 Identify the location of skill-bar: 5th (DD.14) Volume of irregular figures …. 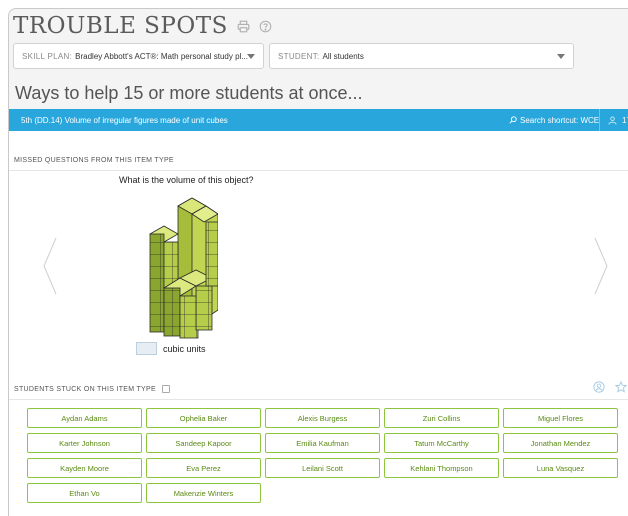
(318, 120).